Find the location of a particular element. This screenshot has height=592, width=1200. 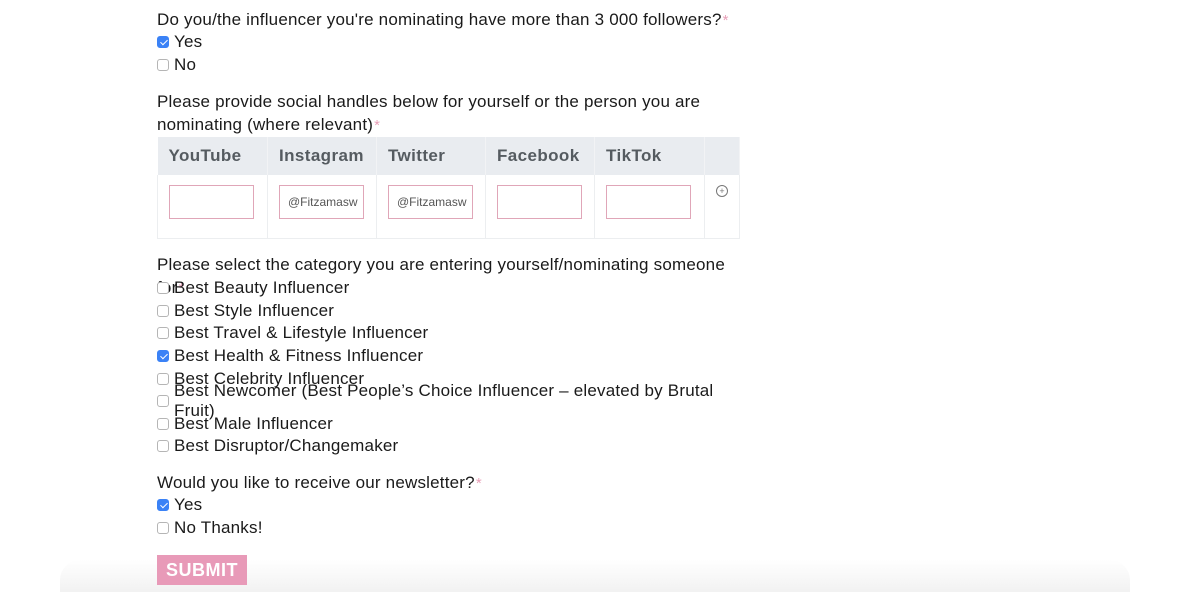

cell-youtube is located at coordinates (212, 207).